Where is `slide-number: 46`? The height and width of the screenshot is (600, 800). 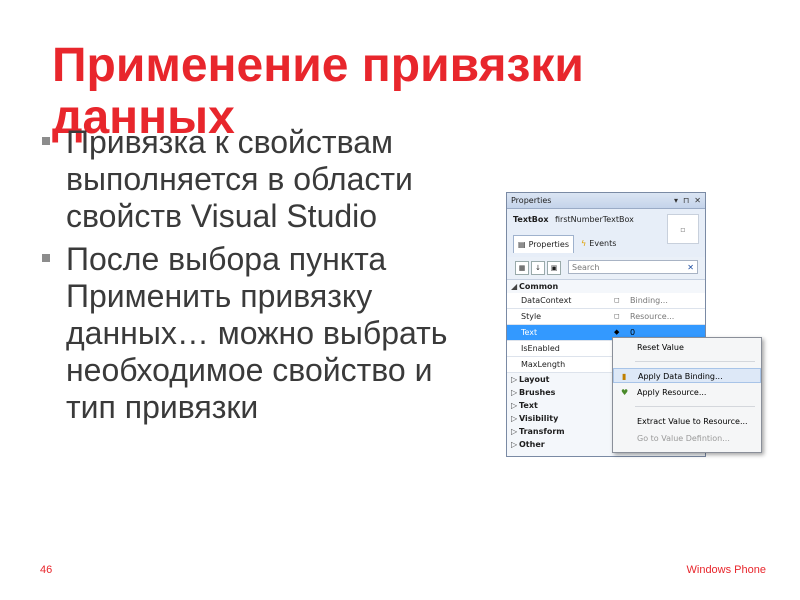 slide-number: 46 is located at coordinates (46, 570).